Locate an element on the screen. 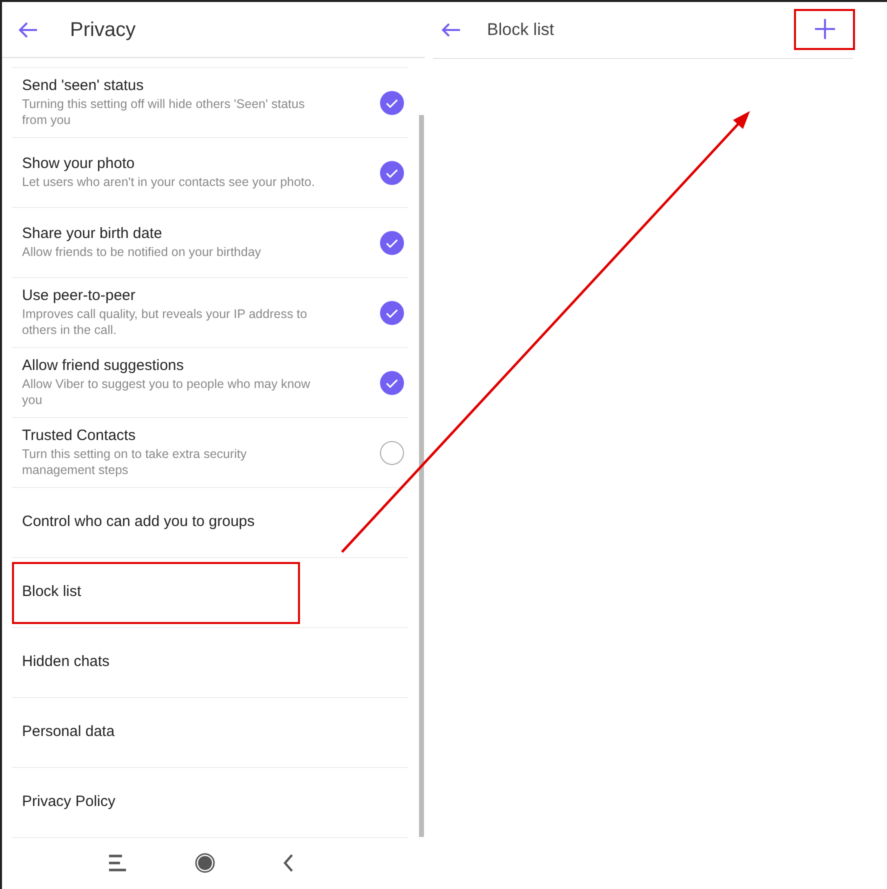 Image resolution: width=887 pixels, height=889 pixels. home-icon is located at coordinates (205, 863).